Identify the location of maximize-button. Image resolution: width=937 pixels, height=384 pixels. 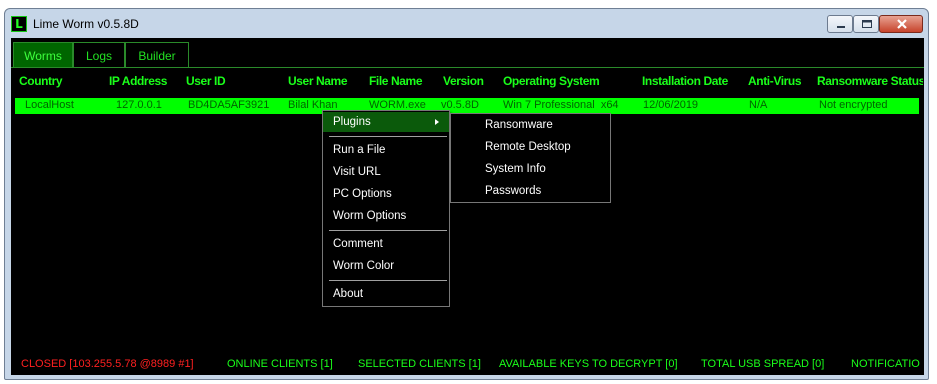
(866, 24).